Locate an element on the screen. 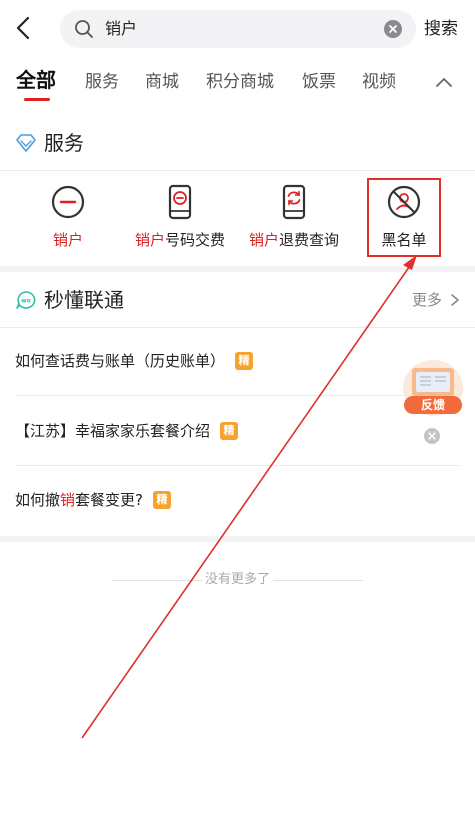 This screenshot has width=475, height=821. more-link: 更多 is located at coordinates (427, 300).